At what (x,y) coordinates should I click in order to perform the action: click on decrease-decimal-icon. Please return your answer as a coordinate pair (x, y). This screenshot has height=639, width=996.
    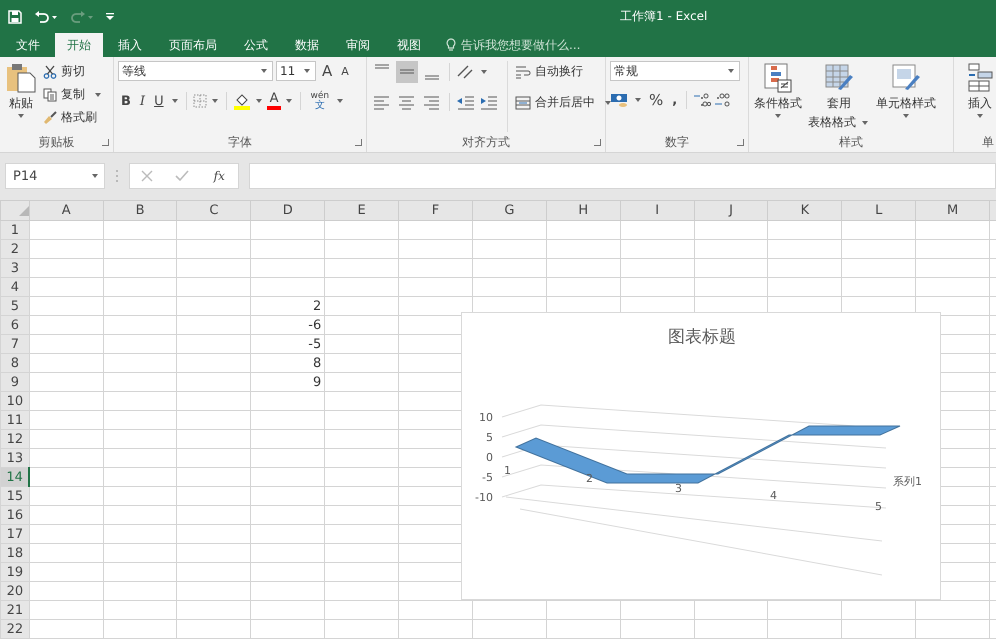
    Looking at the image, I should click on (723, 100).